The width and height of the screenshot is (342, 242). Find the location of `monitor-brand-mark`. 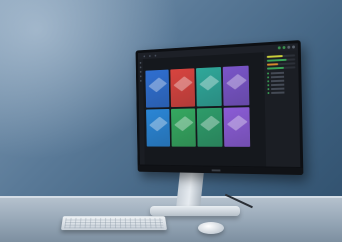

monitor-brand-mark is located at coordinates (216, 170).